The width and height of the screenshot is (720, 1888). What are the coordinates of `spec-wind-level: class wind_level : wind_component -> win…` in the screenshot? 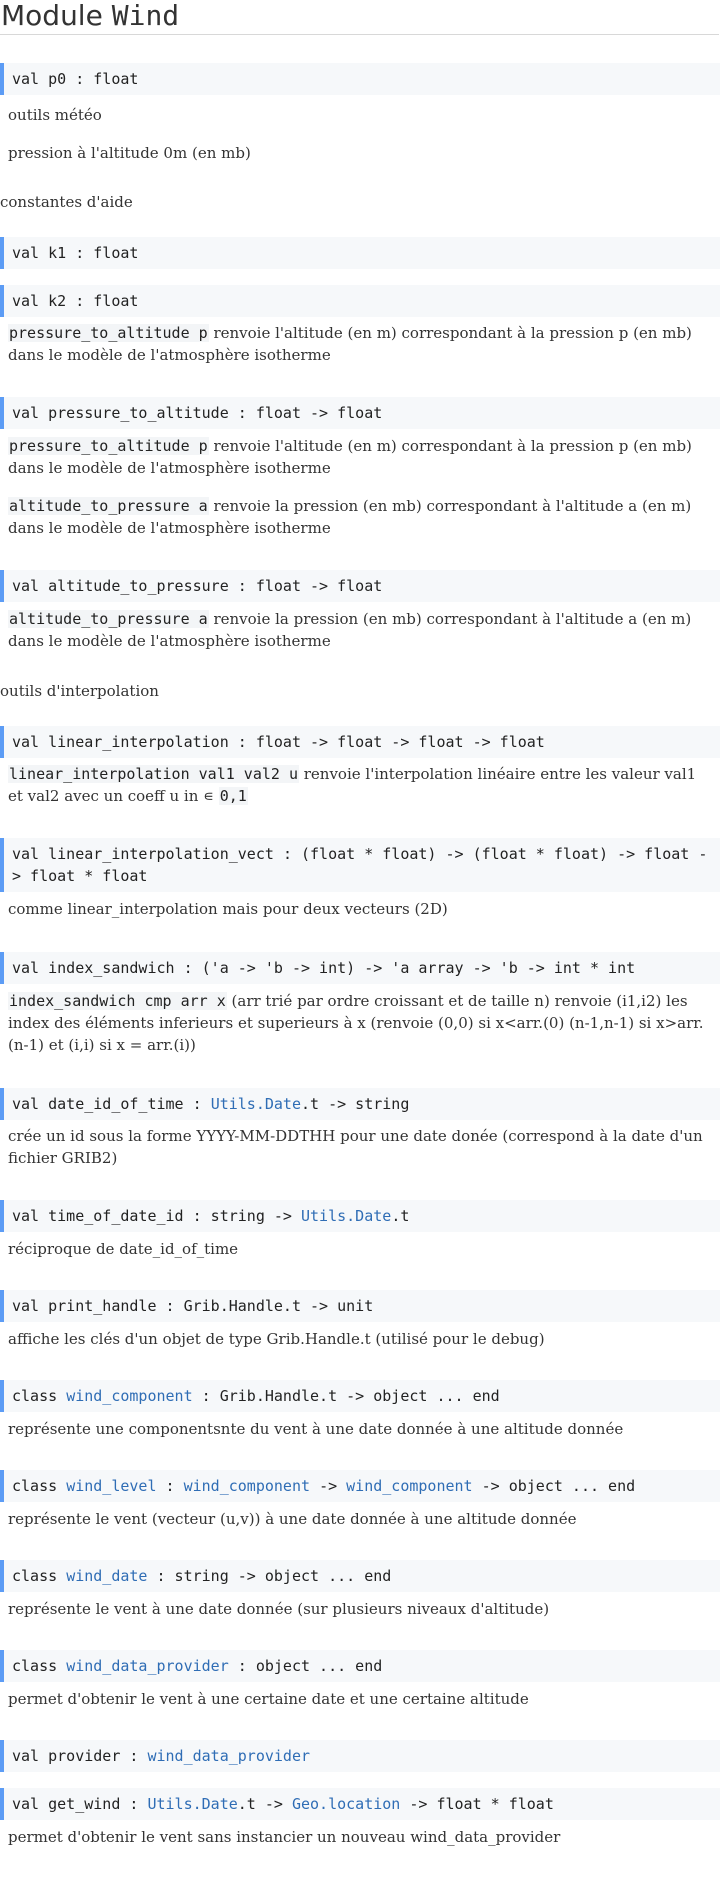 It's located at (360, 1486).